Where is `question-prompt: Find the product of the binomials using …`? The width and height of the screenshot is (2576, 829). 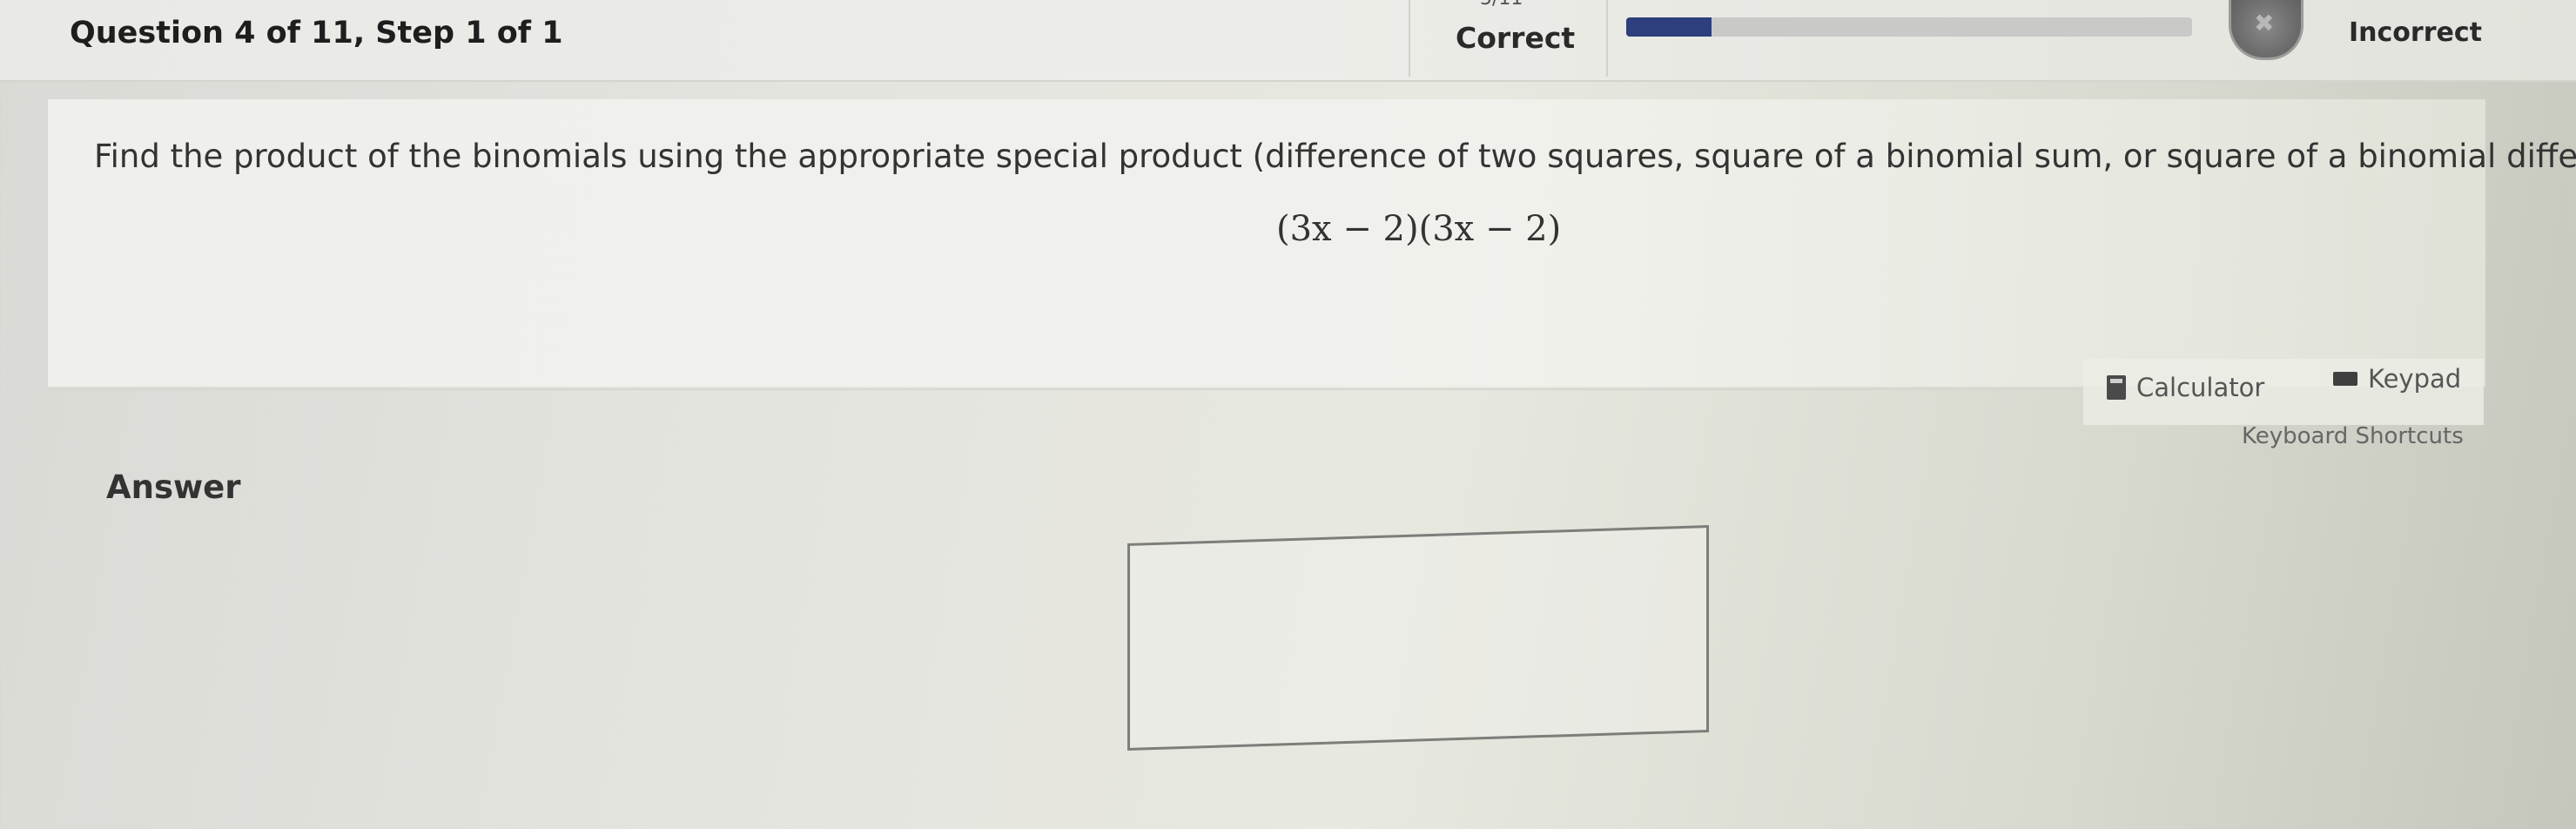
question-prompt: Find the product of the binomials using … is located at coordinates (1335, 157).